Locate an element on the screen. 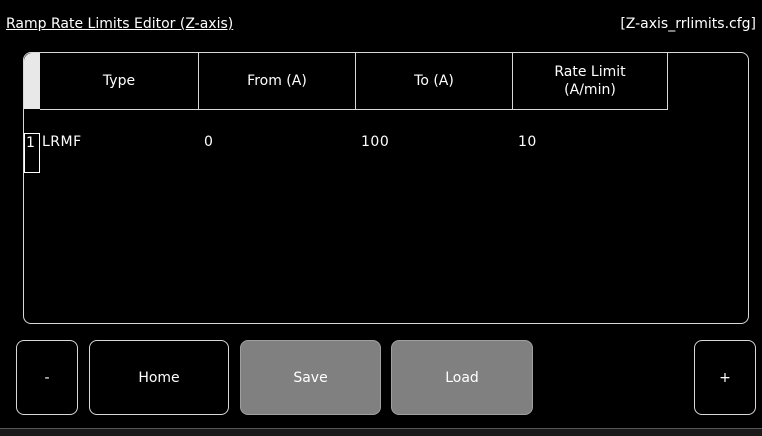 Image resolution: width=762 pixels, height=436 pixels. table-header-row: Type From (A) To (A) Rate Limit (A/min) is located at coordinates (354, 81).